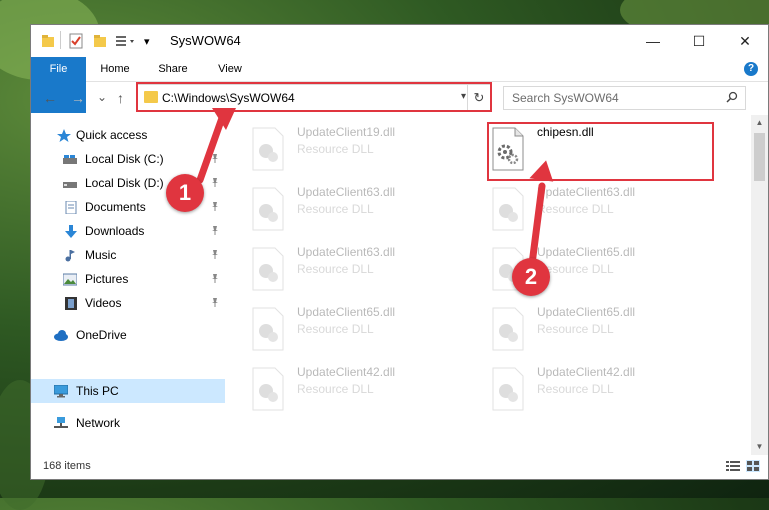 Image resolution: width=769 pixels, height=510 pixels. Describe the element at coordinates (173, 69) in the screenshot. I see `tab-share: Share` at that location.